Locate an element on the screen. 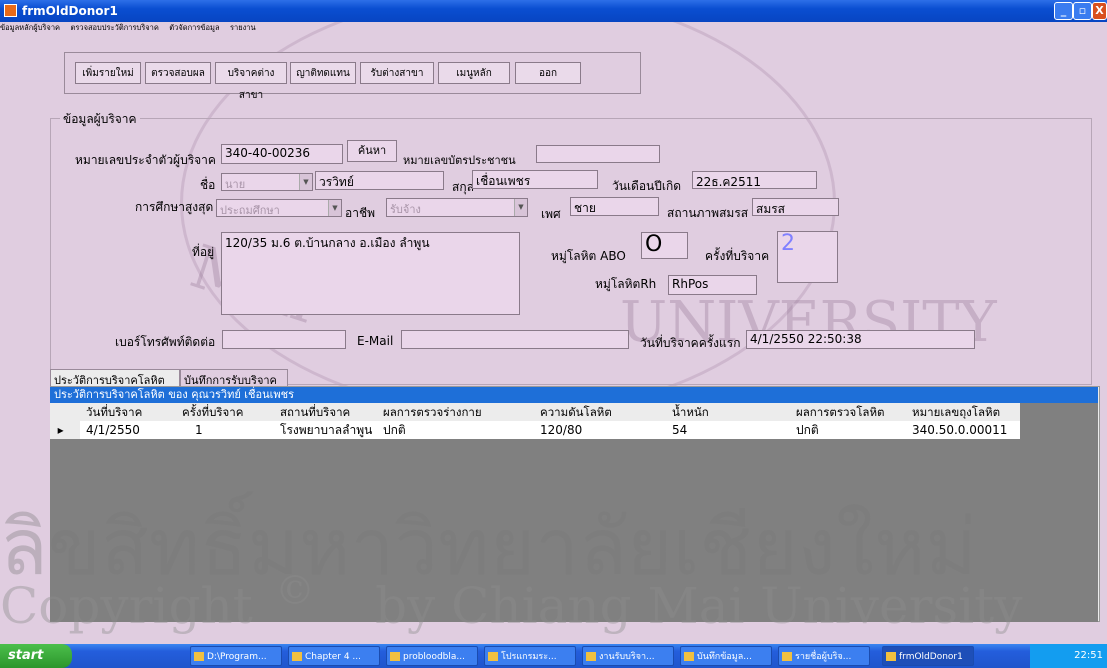  sex-label: เพศ is located at coordinates (551, 214).